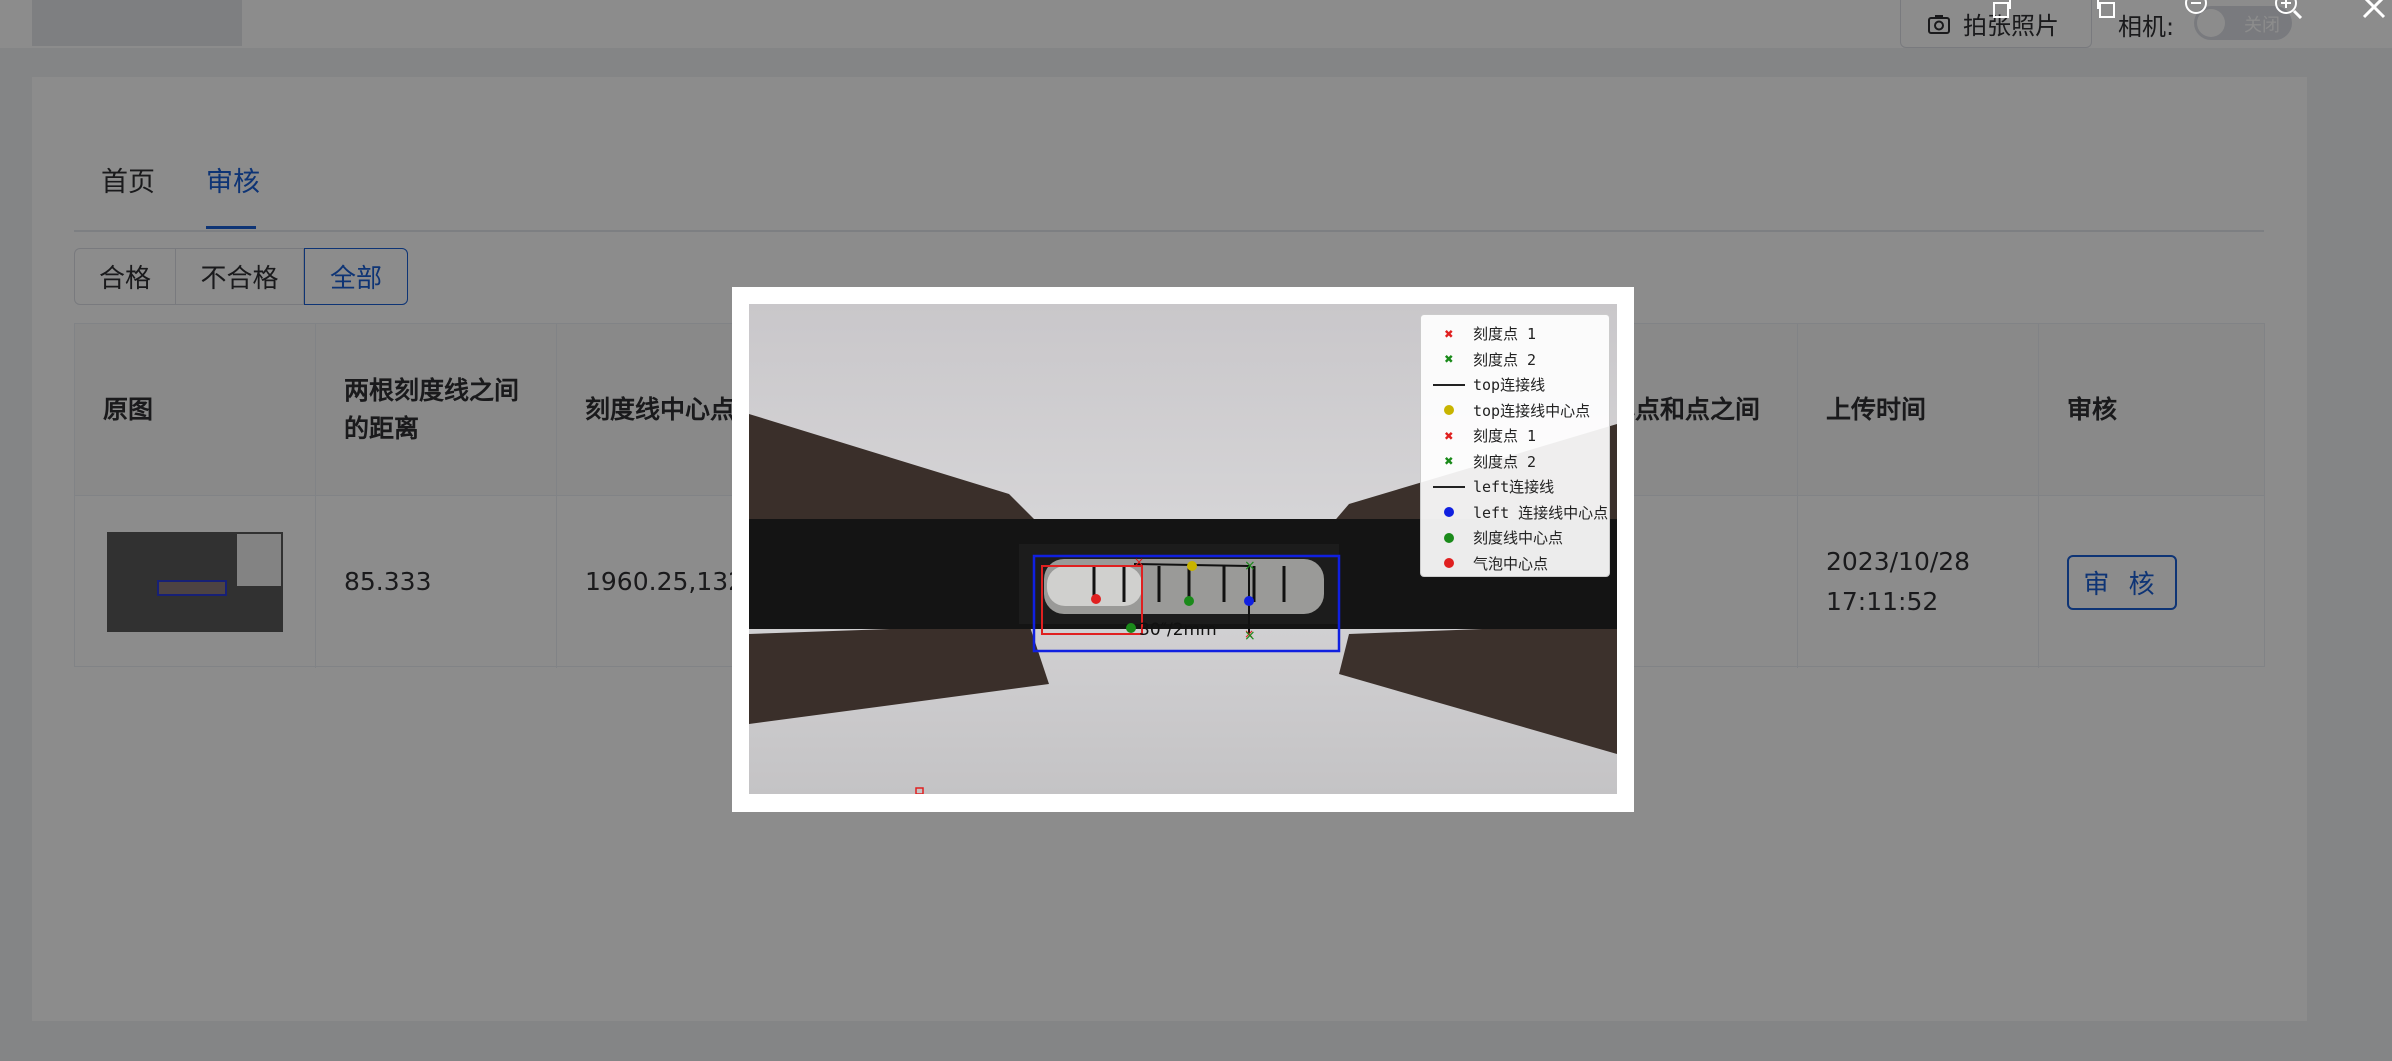 The height and width of the screenshot is (1061, 2392). I want to click on legend-item: 气泡中心点, so click(1520, 564).